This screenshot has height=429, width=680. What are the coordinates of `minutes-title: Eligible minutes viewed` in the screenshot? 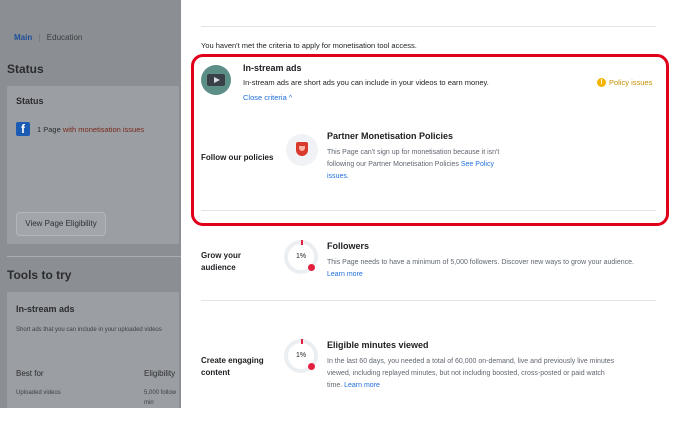 It's located at (378, 345).